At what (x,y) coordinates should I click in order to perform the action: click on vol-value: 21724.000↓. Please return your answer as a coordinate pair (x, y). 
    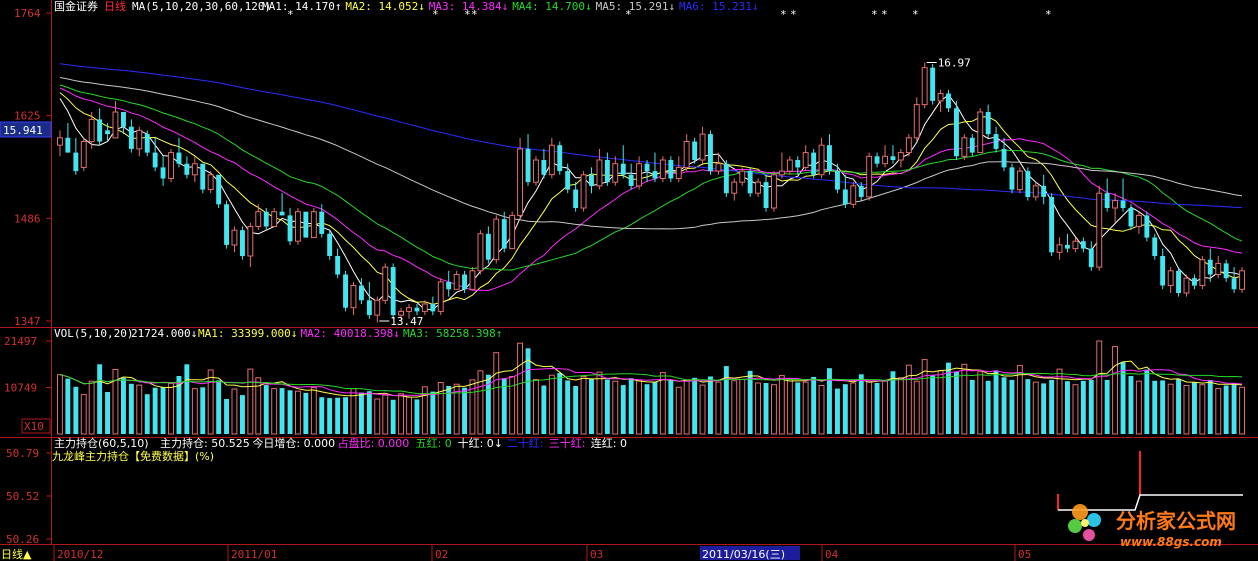
    Looking at the image, I should click on (164, 333).